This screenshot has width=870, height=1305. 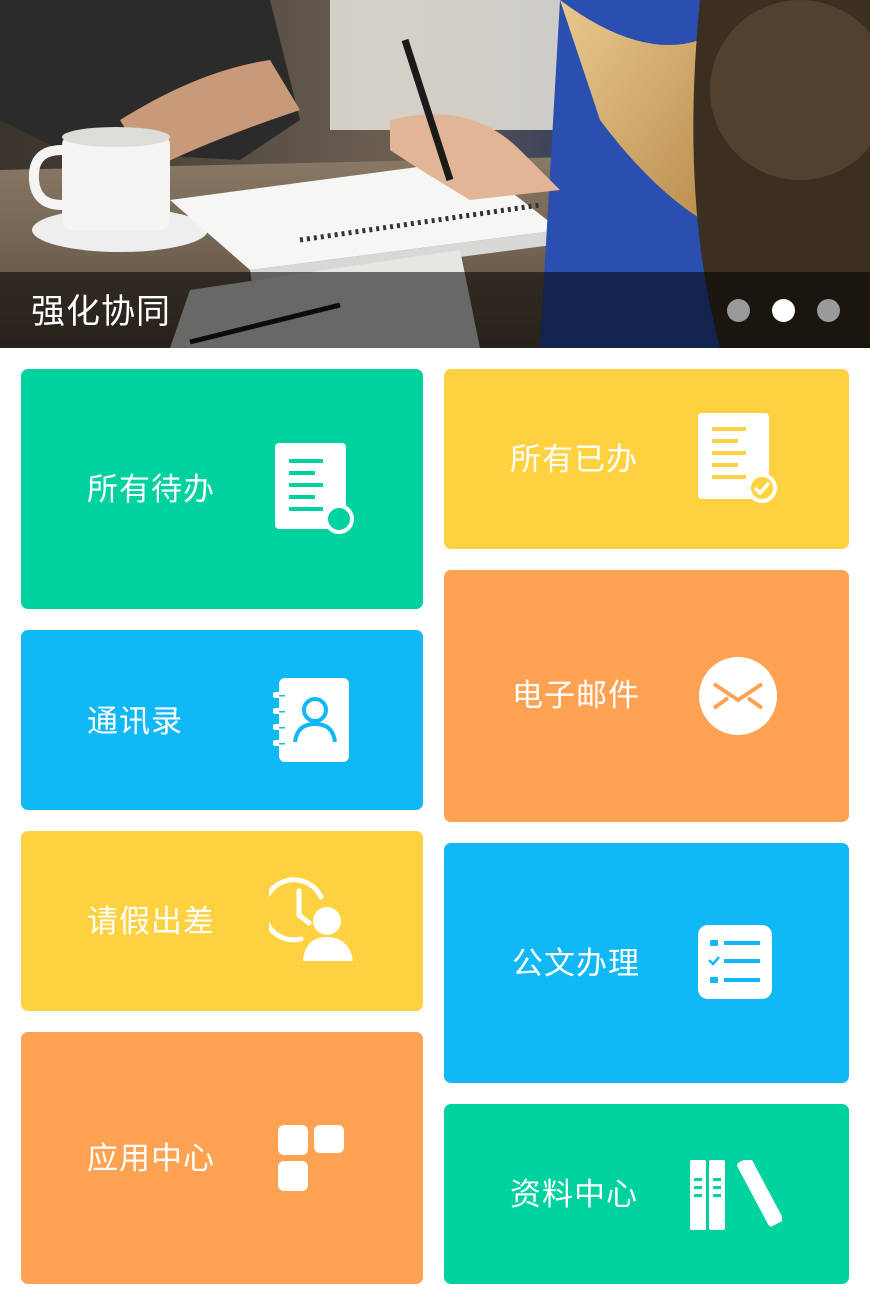 I want to click on tile-label: 电子邮件, so click(x=576, y=696).